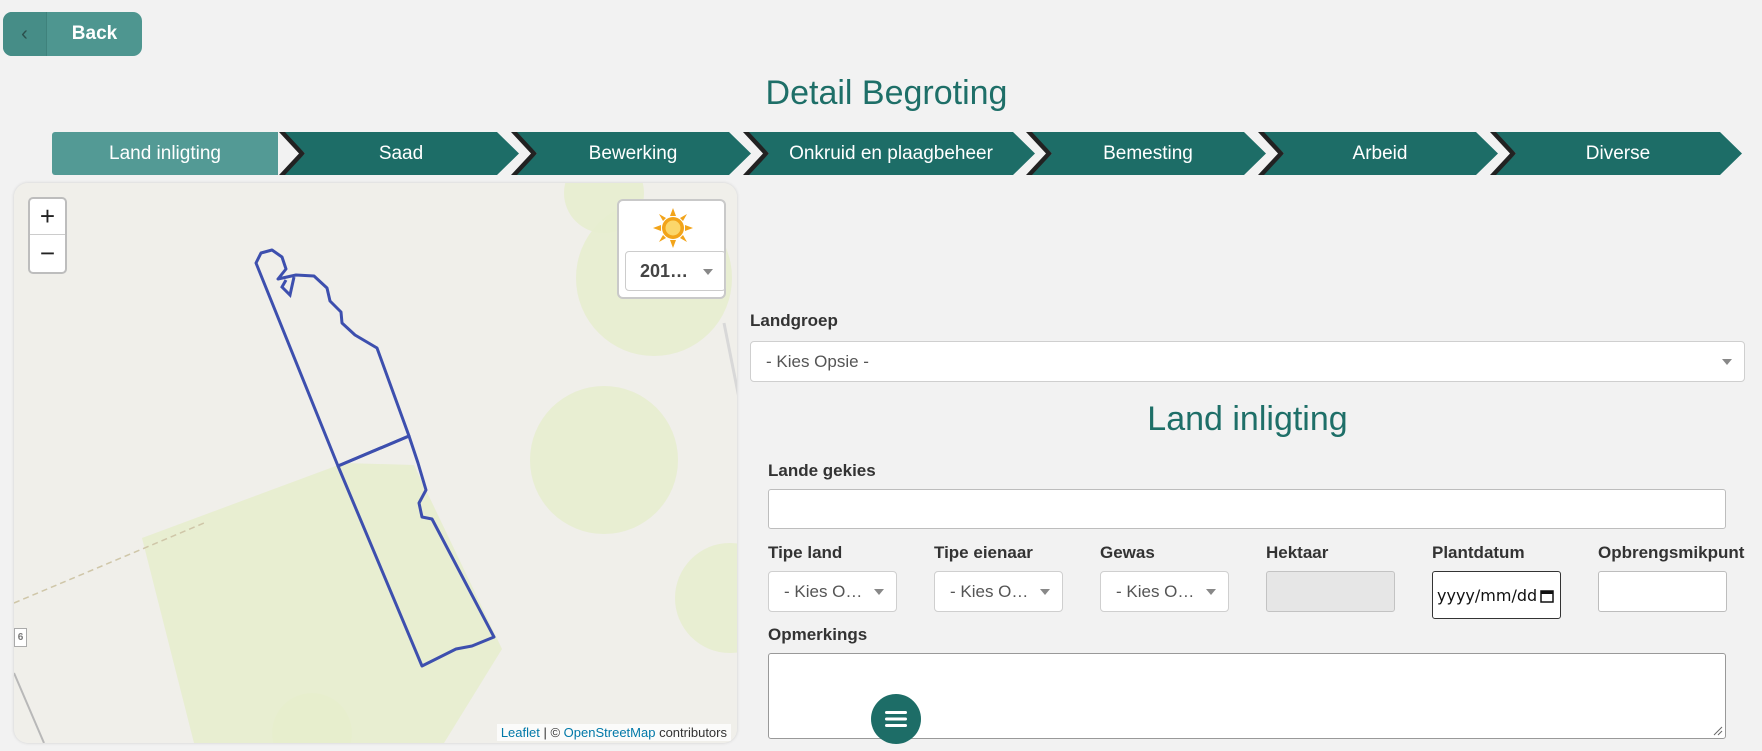 Image resolution: width=1762 pixels, height=751 pixels. Describe the element at coordinates (1380, 153) in the screenshot. I see `step-arbeid: Arbeid` at that location.